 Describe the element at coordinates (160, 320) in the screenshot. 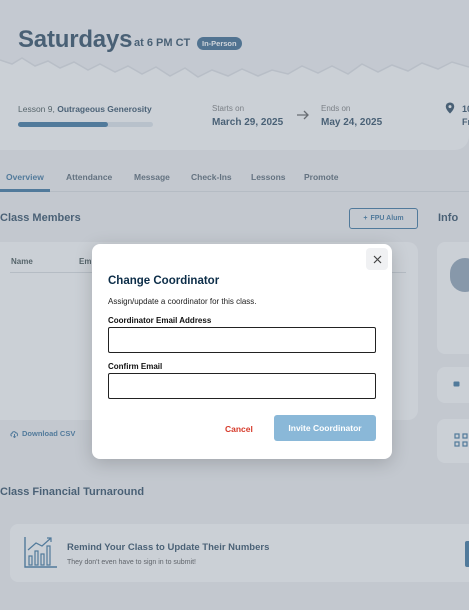

I see `coordinator-email-label: Coordinator Email Address` at that location.